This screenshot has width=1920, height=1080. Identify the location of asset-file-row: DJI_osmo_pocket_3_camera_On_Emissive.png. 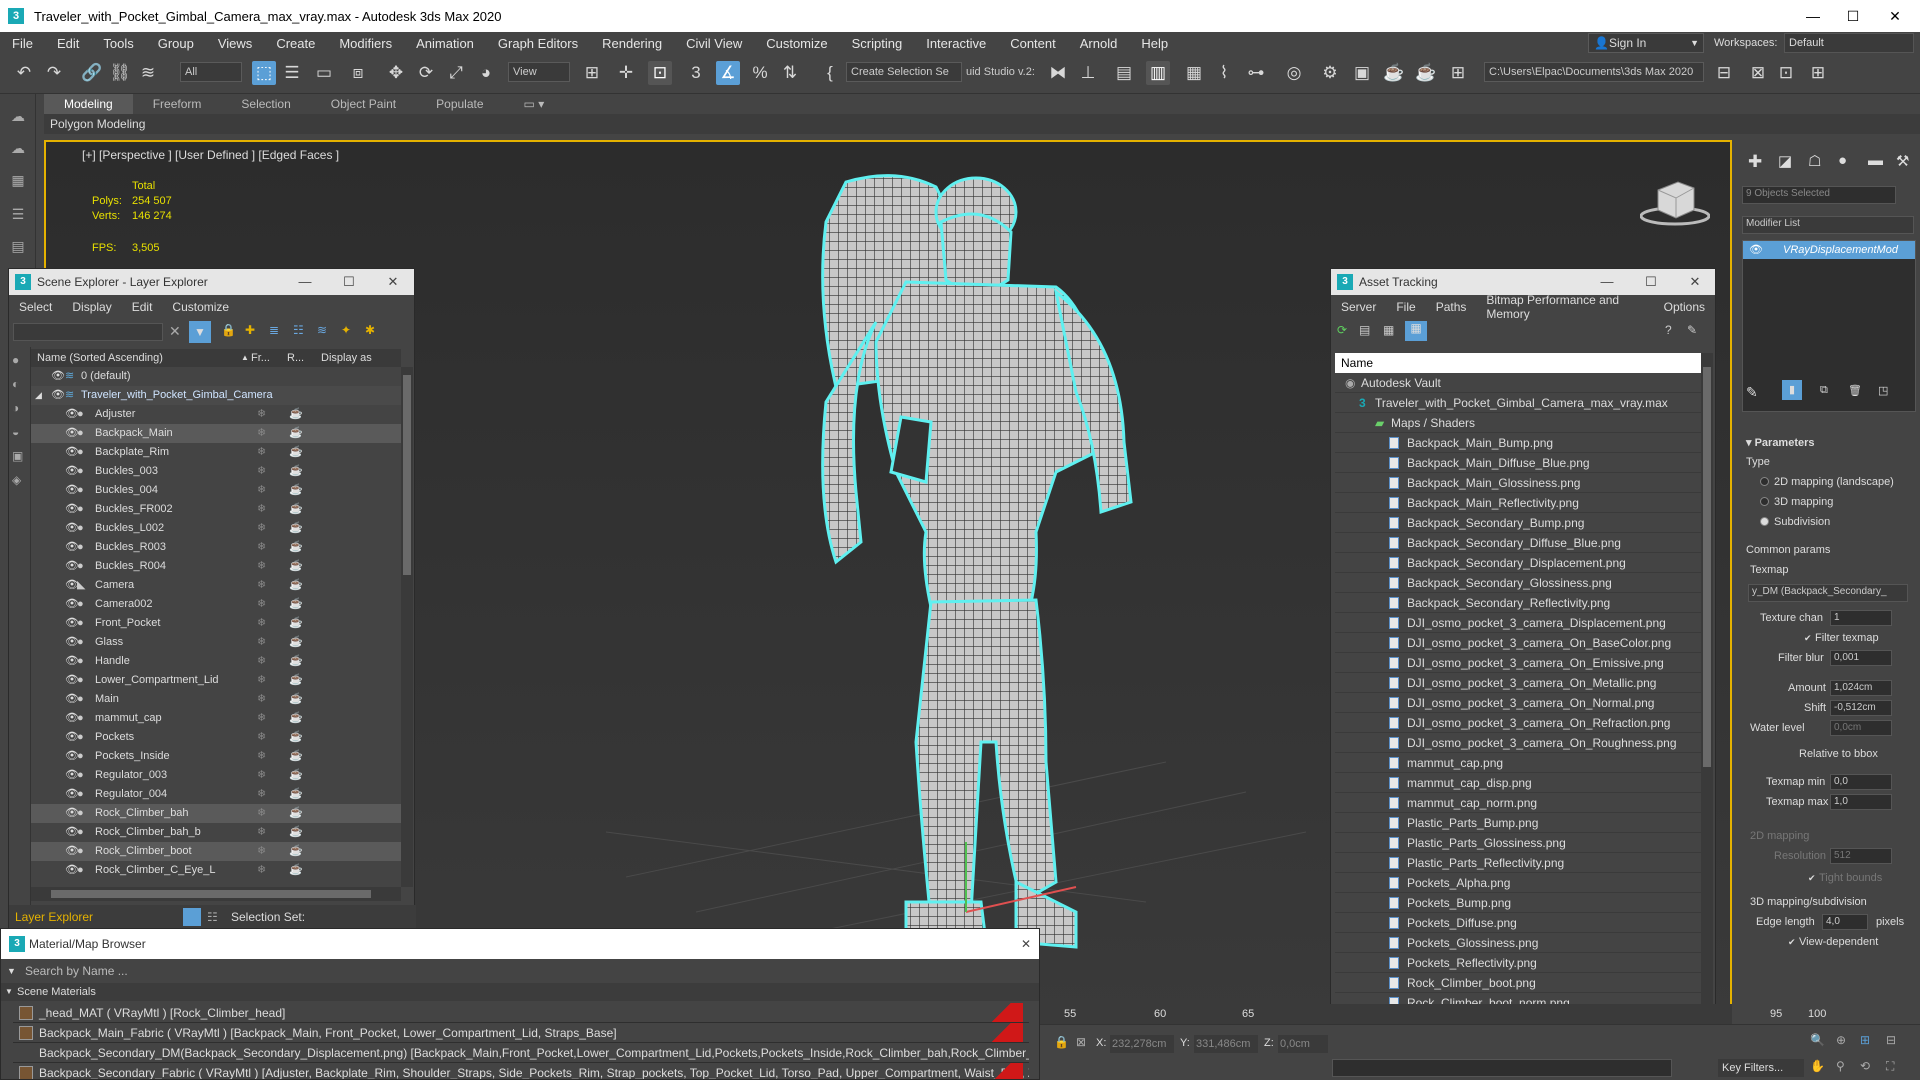
(1518, 663).